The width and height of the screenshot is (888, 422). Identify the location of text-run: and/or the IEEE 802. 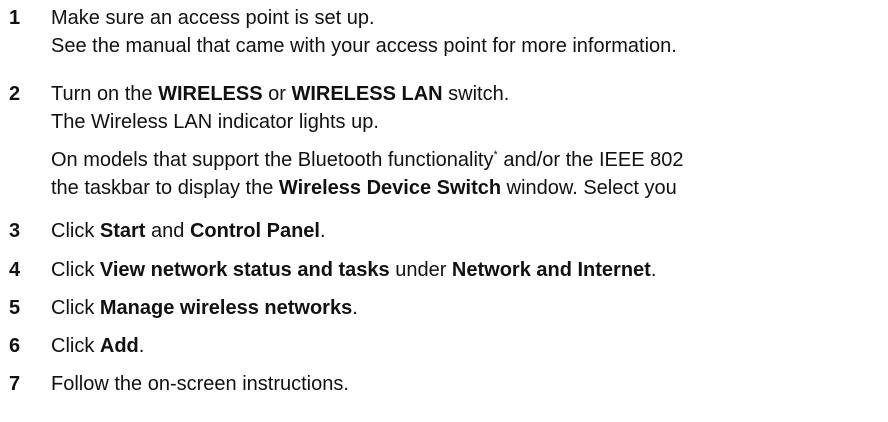
(590, 160).